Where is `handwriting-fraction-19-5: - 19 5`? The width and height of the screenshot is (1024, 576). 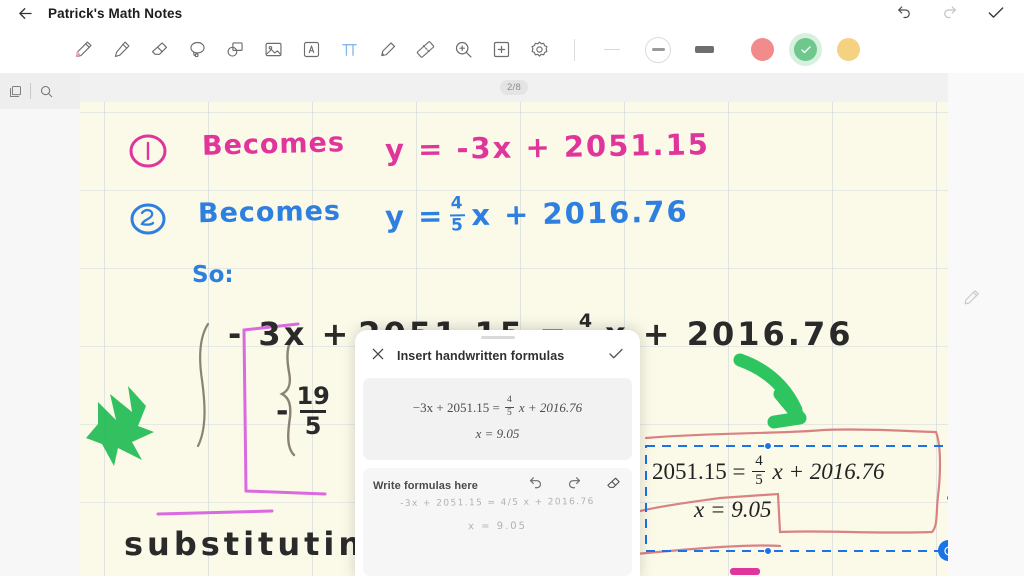
handwriting-fraction-19-5: - 19 5 is located at coordinates (304, 411).